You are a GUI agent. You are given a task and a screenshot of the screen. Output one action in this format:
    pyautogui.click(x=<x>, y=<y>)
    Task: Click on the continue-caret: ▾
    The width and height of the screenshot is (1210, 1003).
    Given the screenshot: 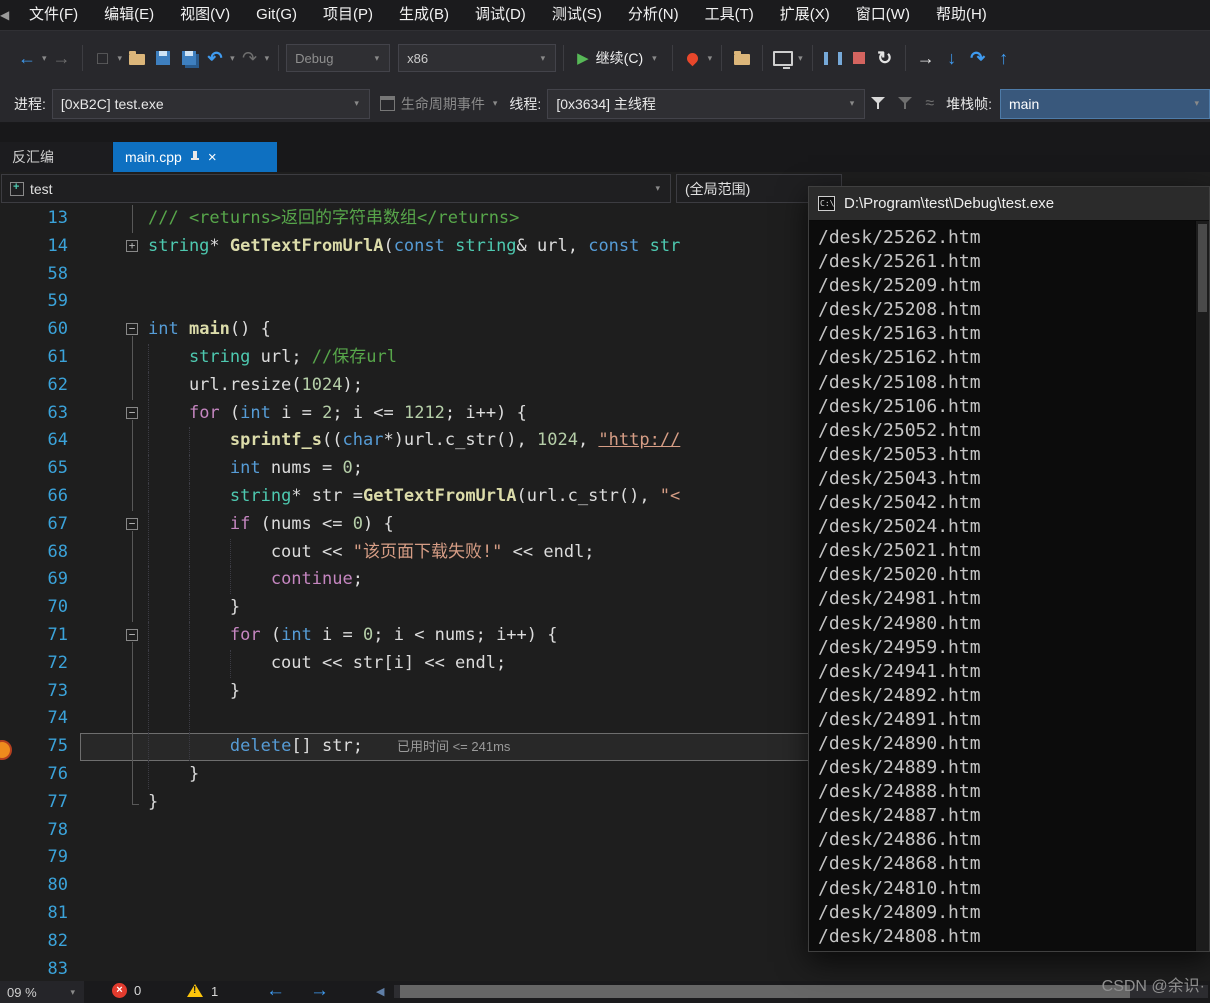 What is the action you would take?
    pyautogui.click(x=654, y=58)
    